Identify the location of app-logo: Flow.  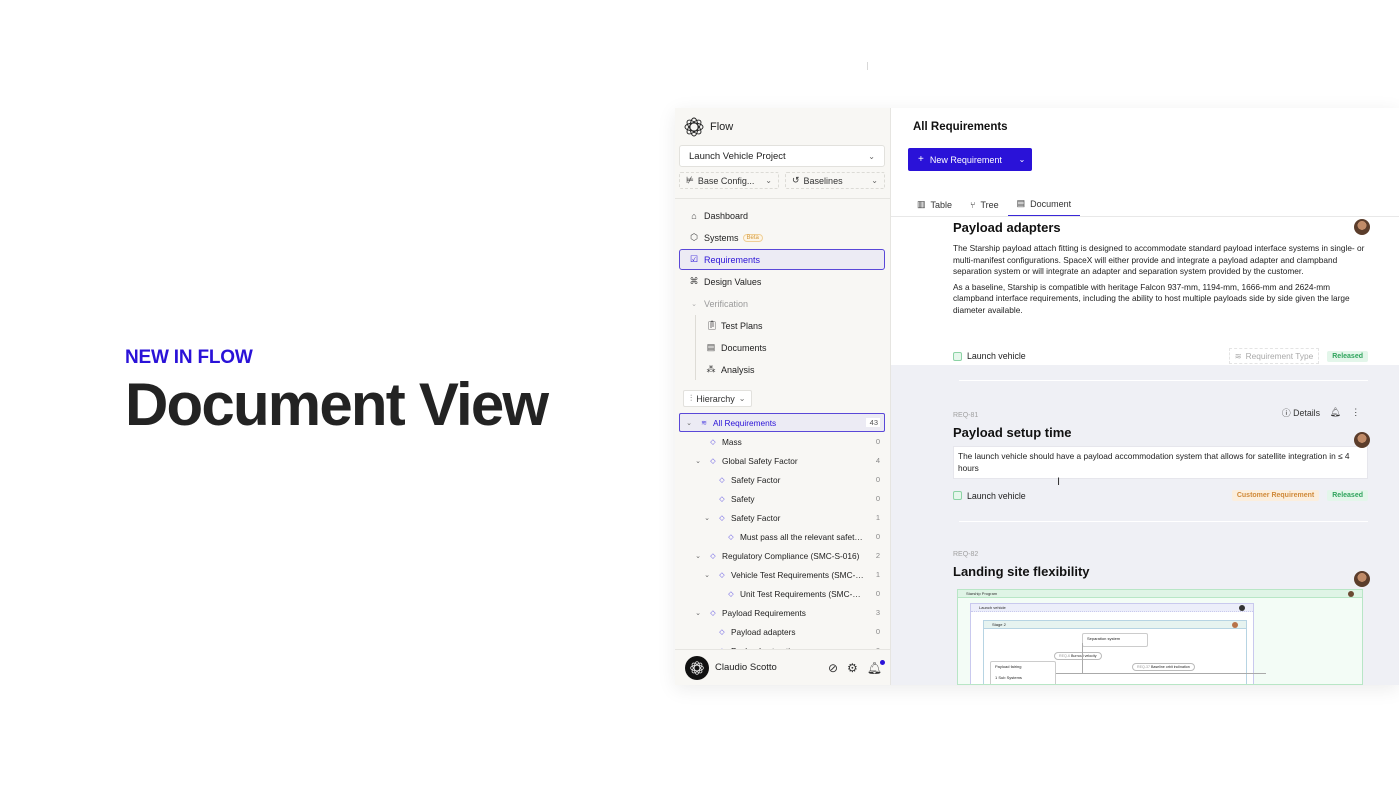
(782, 127).